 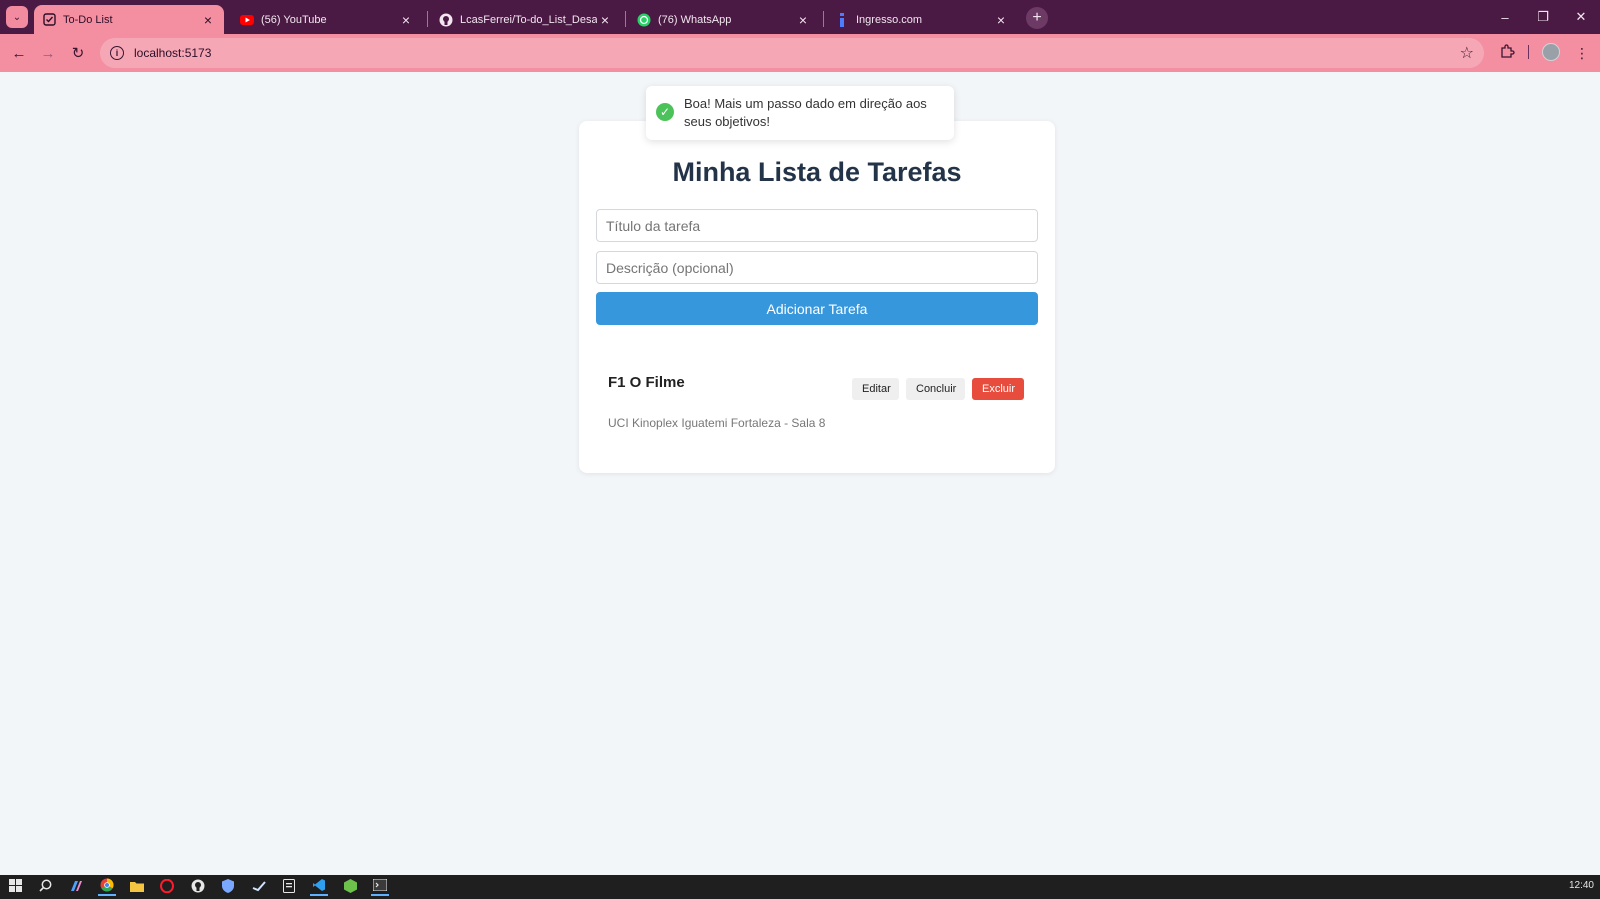 I want to click on complete-task-button: Concluir, so click(x=935, y=389).